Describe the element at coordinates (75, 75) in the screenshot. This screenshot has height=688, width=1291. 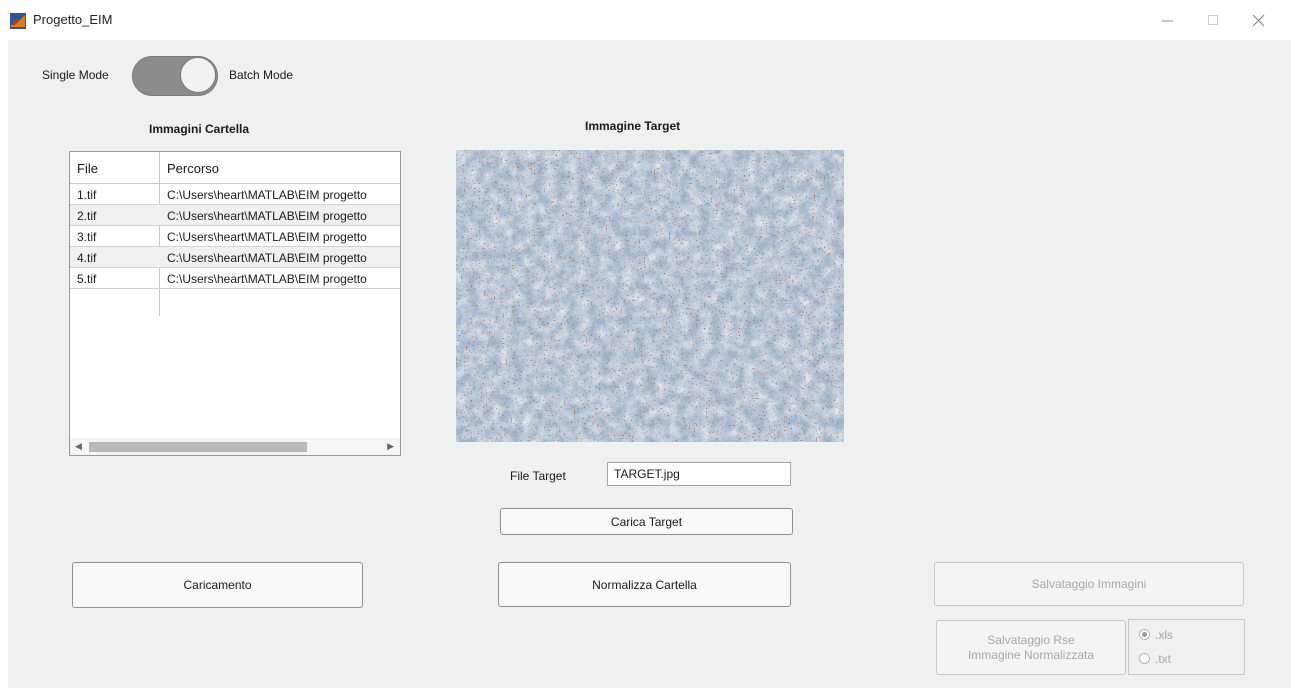
I see `single-mode-label: Single Mode` at that location.